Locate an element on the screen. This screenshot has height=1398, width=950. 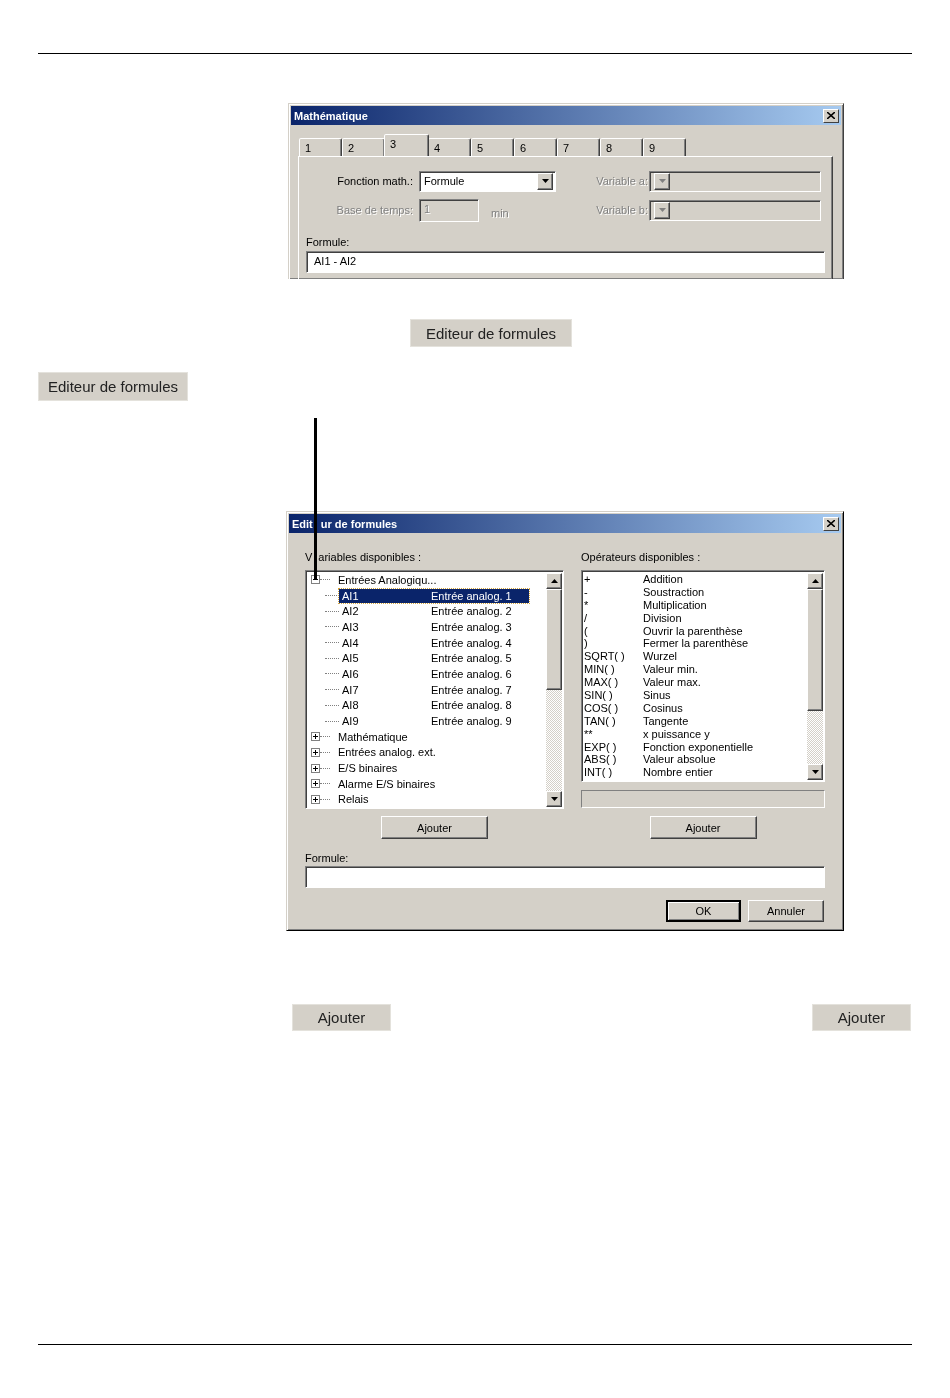
formula-field: AI1 - AI2 is located at coordinates (565, 262).